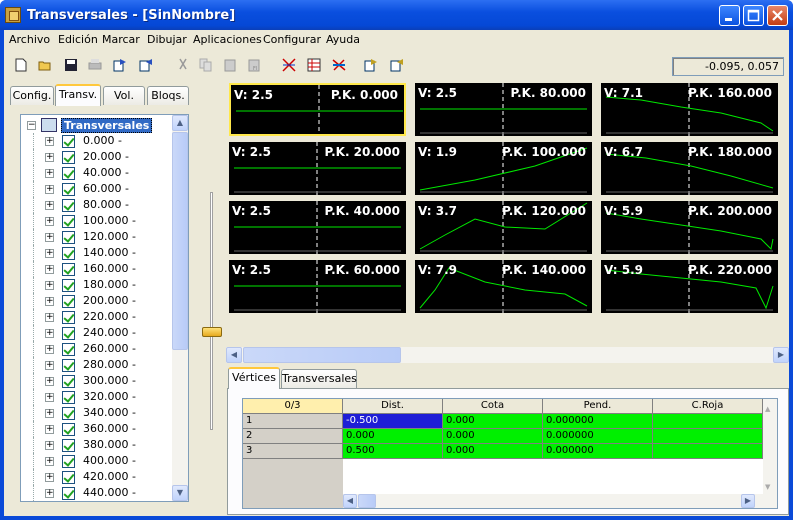 Image resolution: width=793 pixels, height=520 pixels. What do you see at coordinates (97, 461) in the screenshot?
I see `tree-item: +400.000 -` at bounding box center [97, 461].